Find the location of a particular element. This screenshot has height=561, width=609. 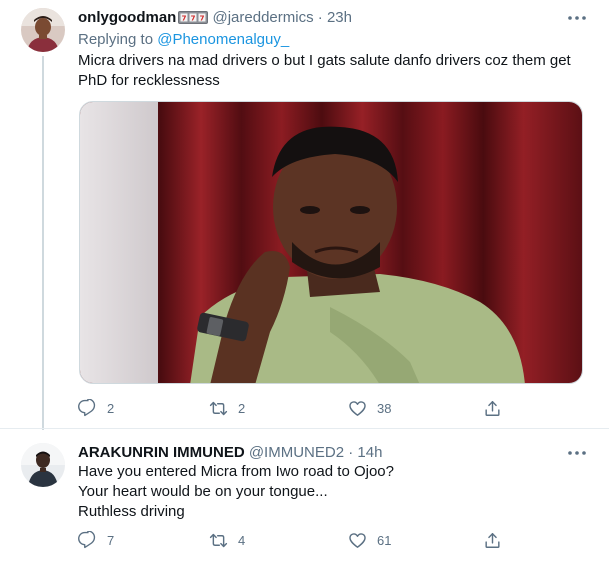

replying-to: Replying to @Phenomenalguy_ is located at coordinates (183, 40).